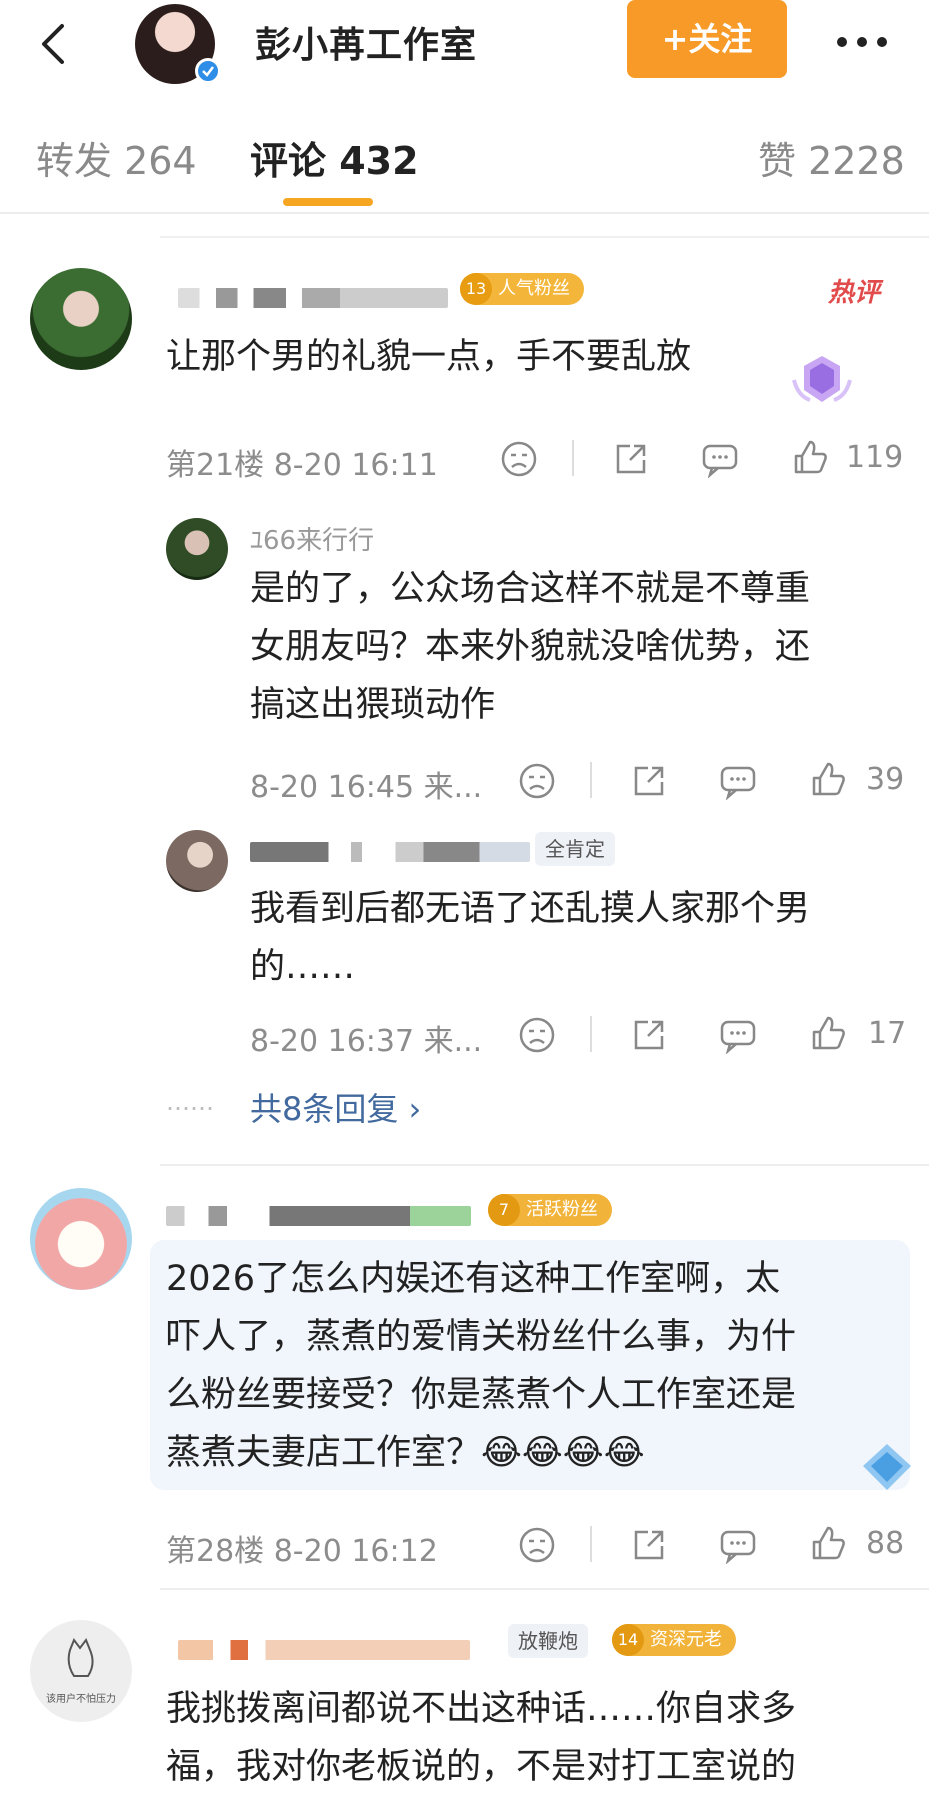 The image size is (929, 1796). I want to click on fan-badge: 7 活跃粉丝, so click(550, 1210).